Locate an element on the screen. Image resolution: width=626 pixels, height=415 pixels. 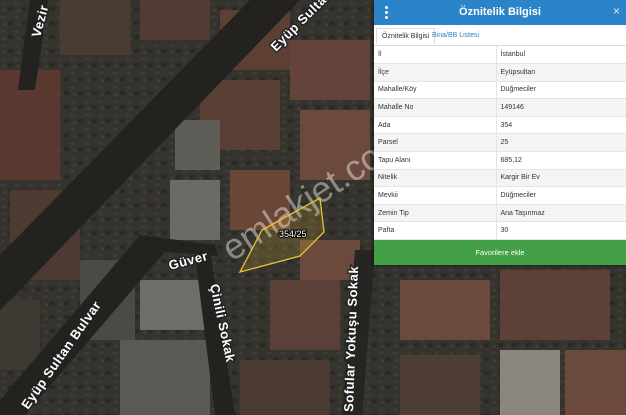
table-row: Mahalle No 149146 is located at coordinates (500, 107).